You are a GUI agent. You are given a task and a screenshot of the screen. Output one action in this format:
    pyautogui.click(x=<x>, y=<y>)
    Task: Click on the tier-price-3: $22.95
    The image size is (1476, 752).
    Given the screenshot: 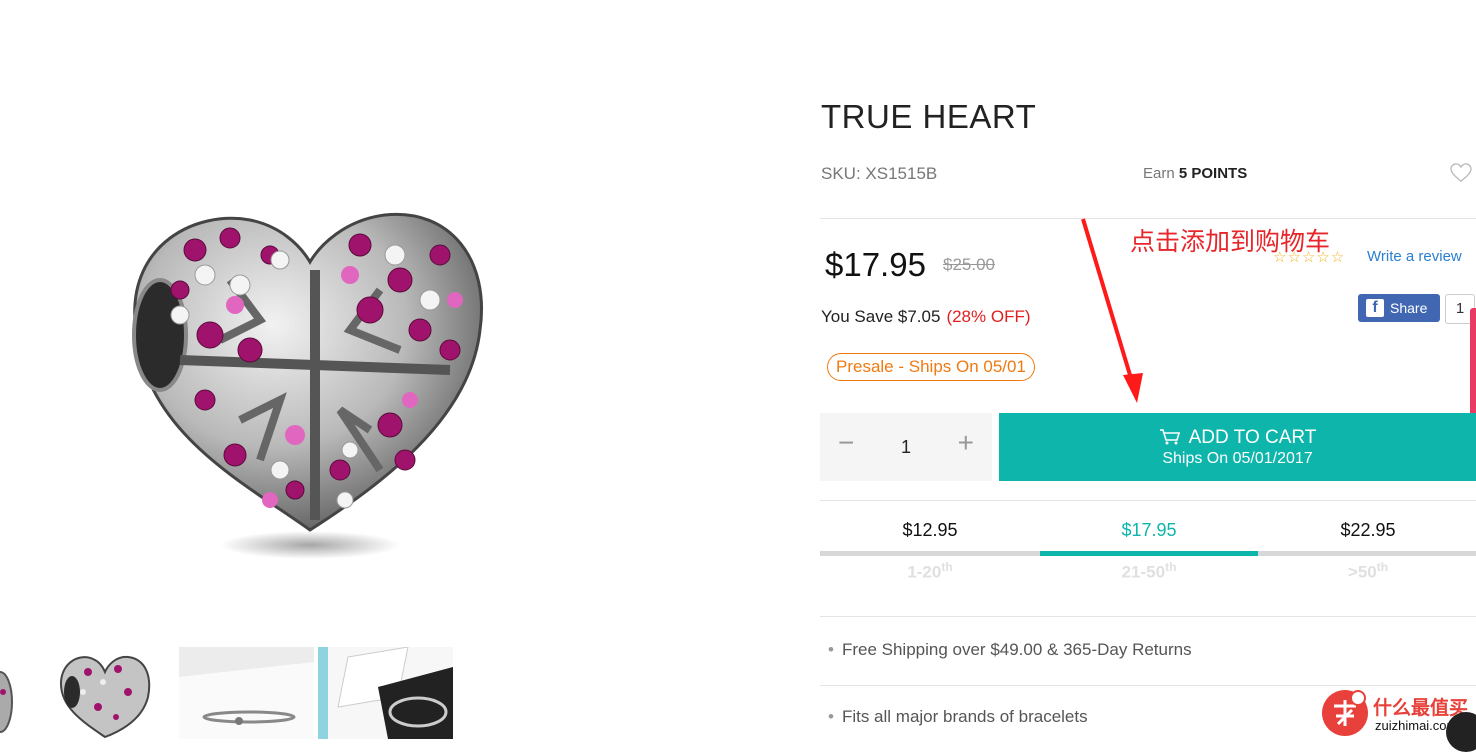 What is the action you would take?
    pyautogui.click(x=1368, y=530)
    